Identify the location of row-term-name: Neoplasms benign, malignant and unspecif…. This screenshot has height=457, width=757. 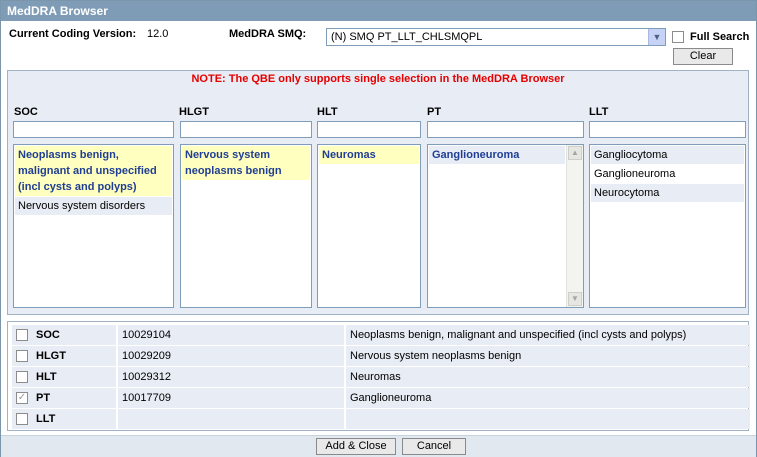
(548, 335).